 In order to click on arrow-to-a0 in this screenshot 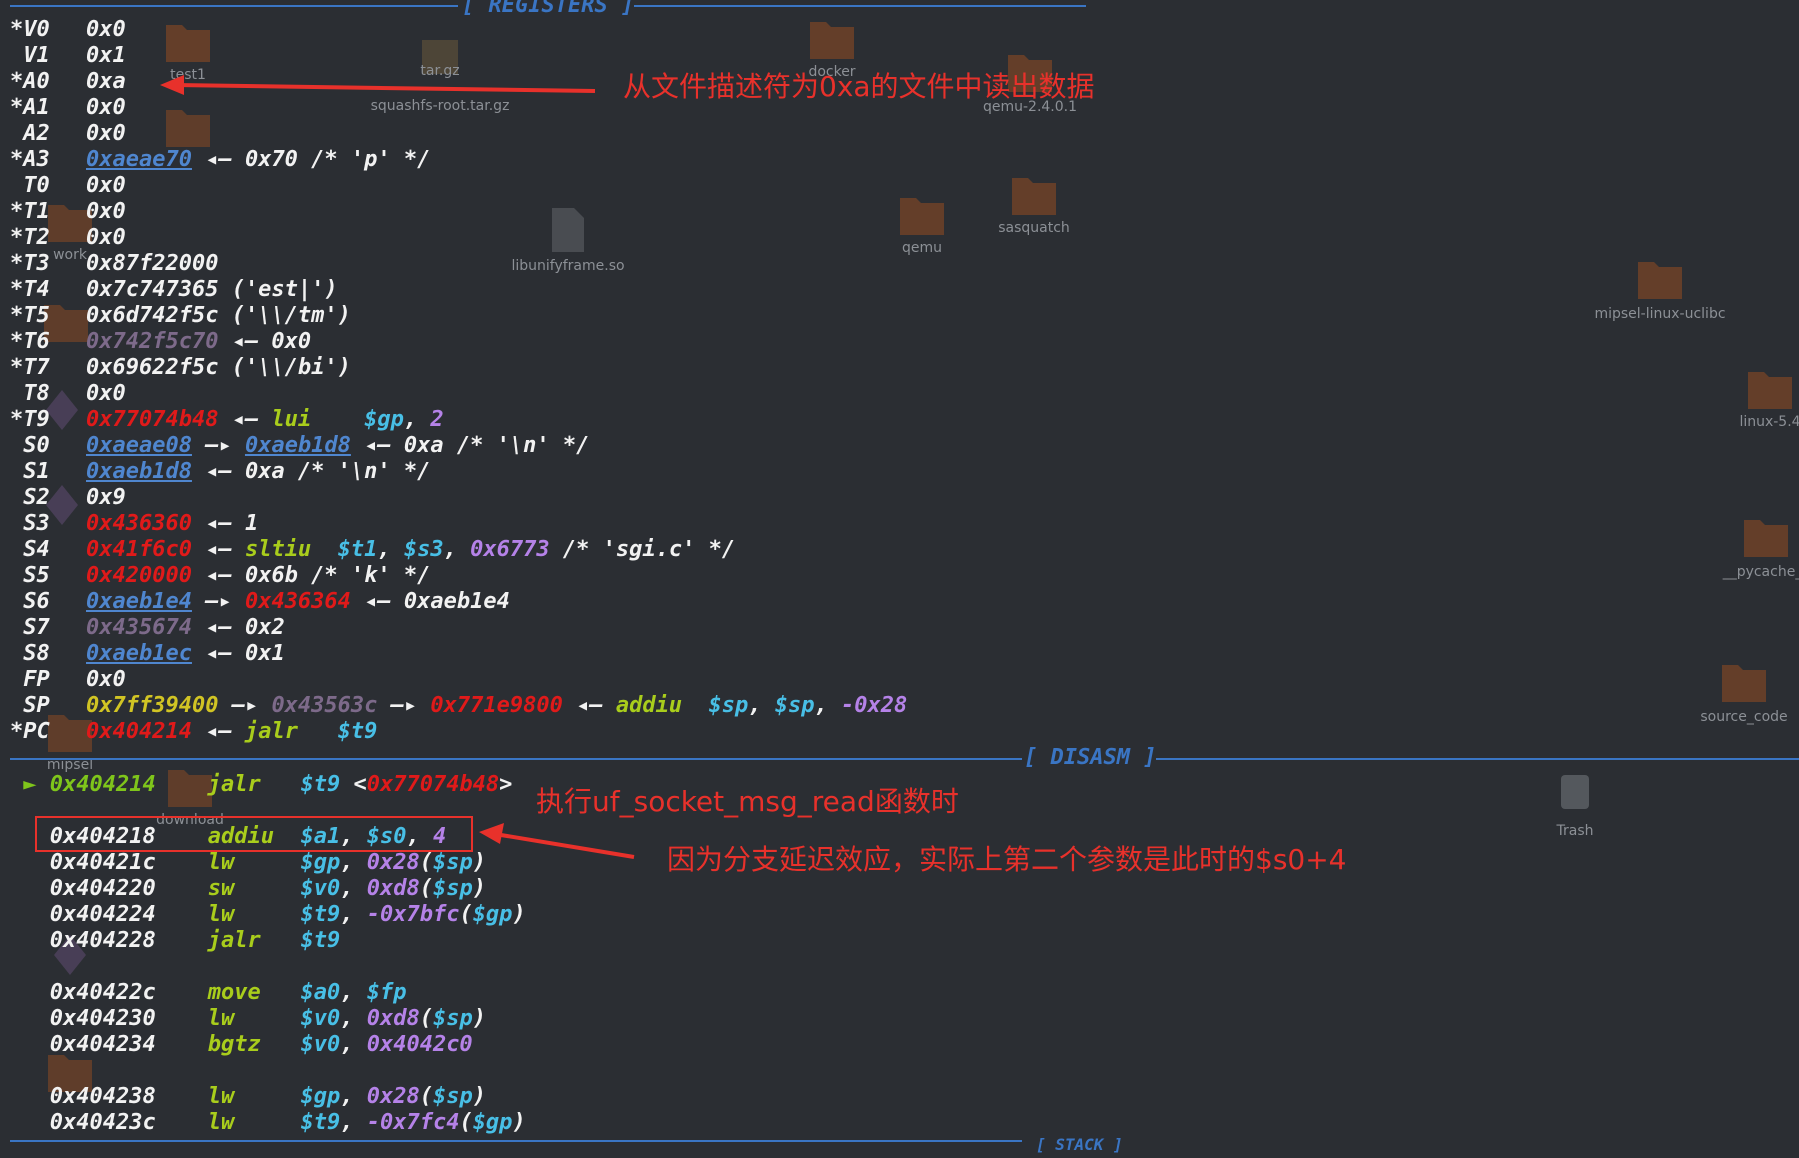, I will do `click(378, 85)`.